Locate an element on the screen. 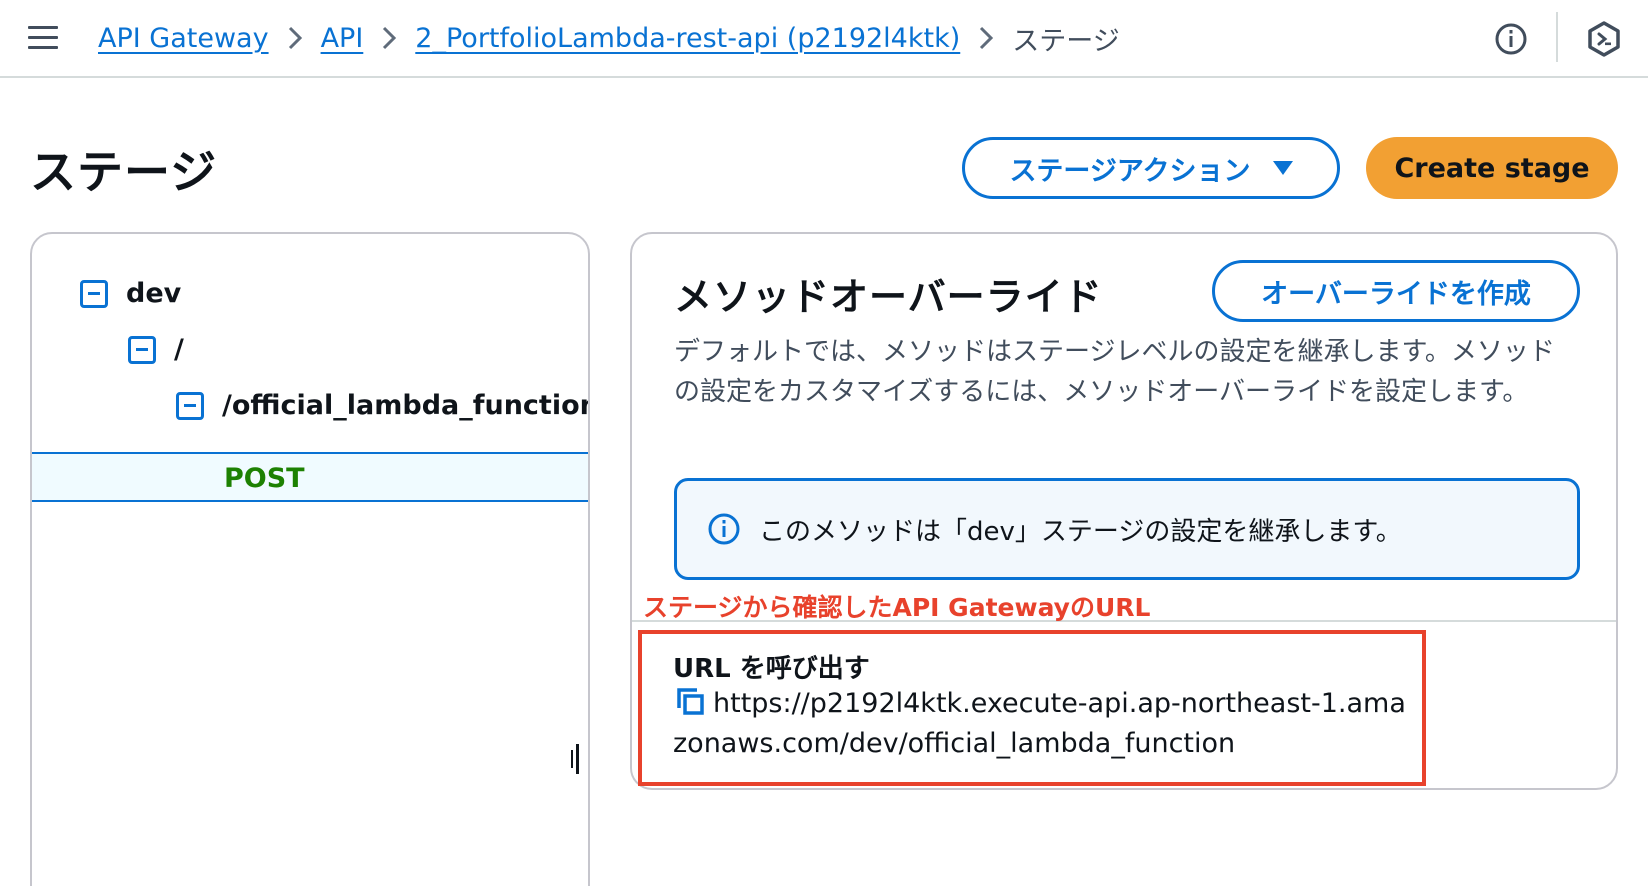  info-alert-text: このメソッドは「dev」ステージの設定を継承します。 is located at coordinates (1080, 531).